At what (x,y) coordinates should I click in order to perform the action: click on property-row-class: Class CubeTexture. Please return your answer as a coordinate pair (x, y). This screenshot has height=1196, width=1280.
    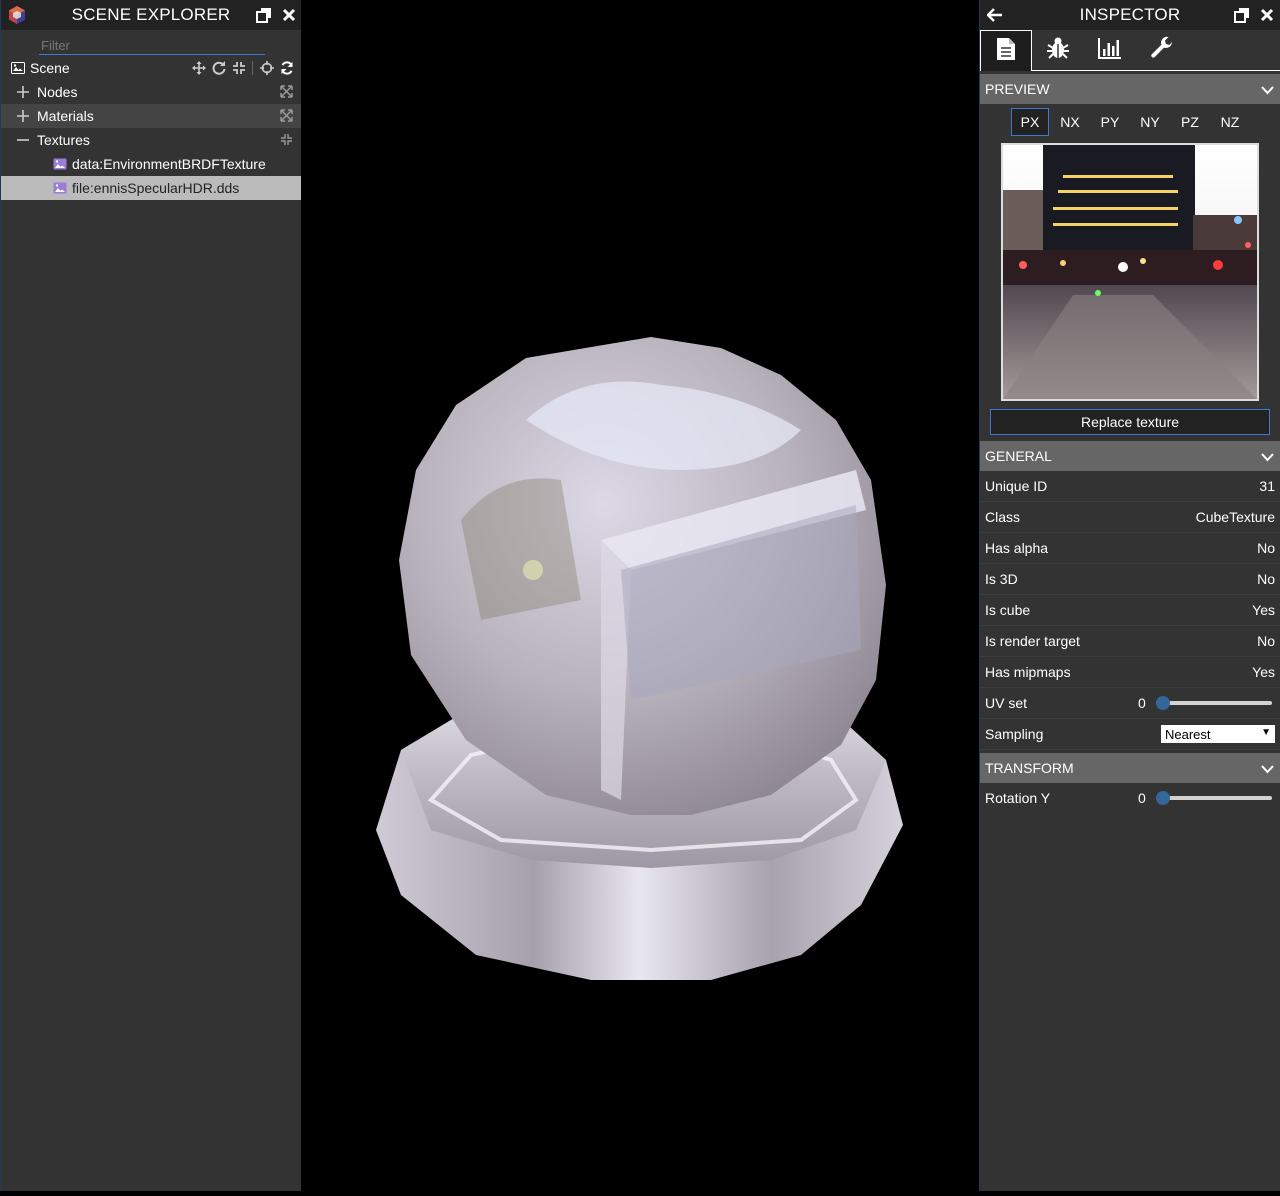
    Looking at the image, I should click on (1130, 517).